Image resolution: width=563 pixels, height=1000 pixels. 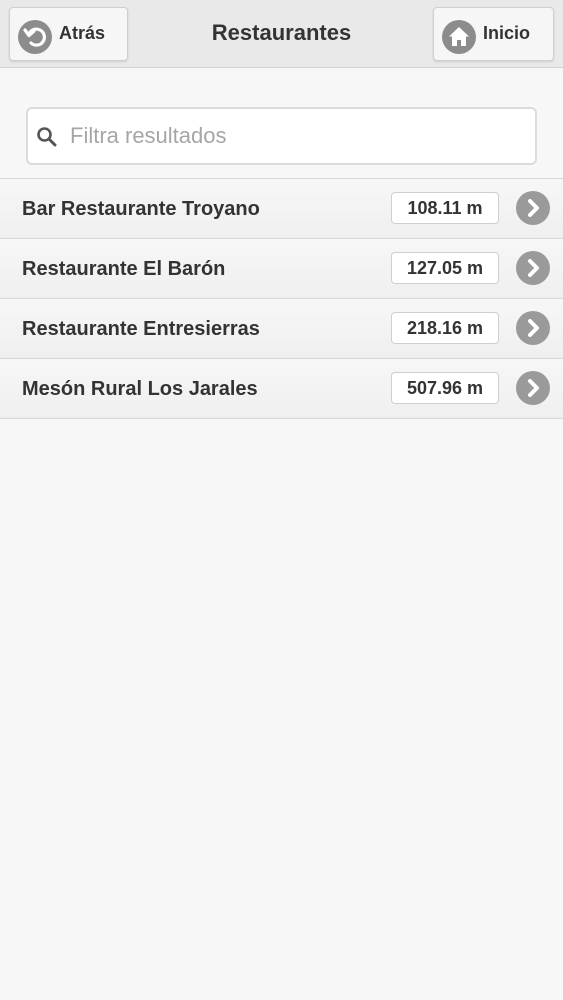 I want to click on distance-badge: 127.05 m, so click(x=445, y=268).